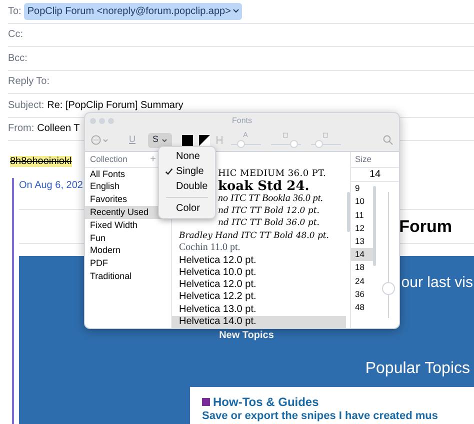 The width and height of the screenshot is (474, 424). What do you see at coordinates (259, 224) in the screenshot?
I see `font-list-item: nd ITC TT Bold 36.0 pt.` at bounding box center [259, 224].